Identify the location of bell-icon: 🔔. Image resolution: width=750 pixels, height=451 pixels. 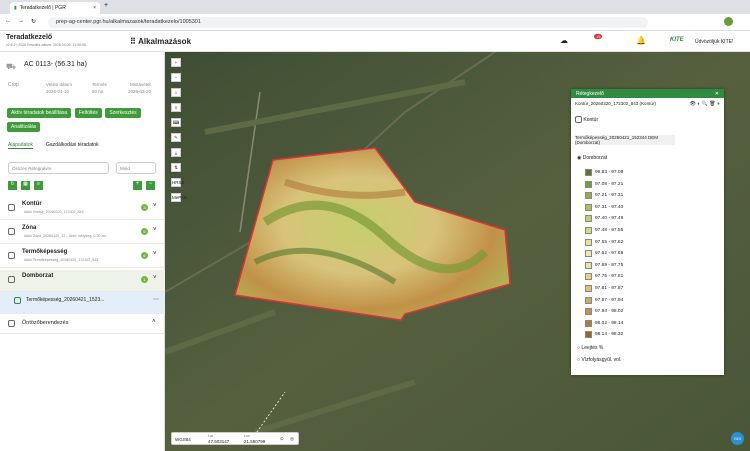
(641, 40).